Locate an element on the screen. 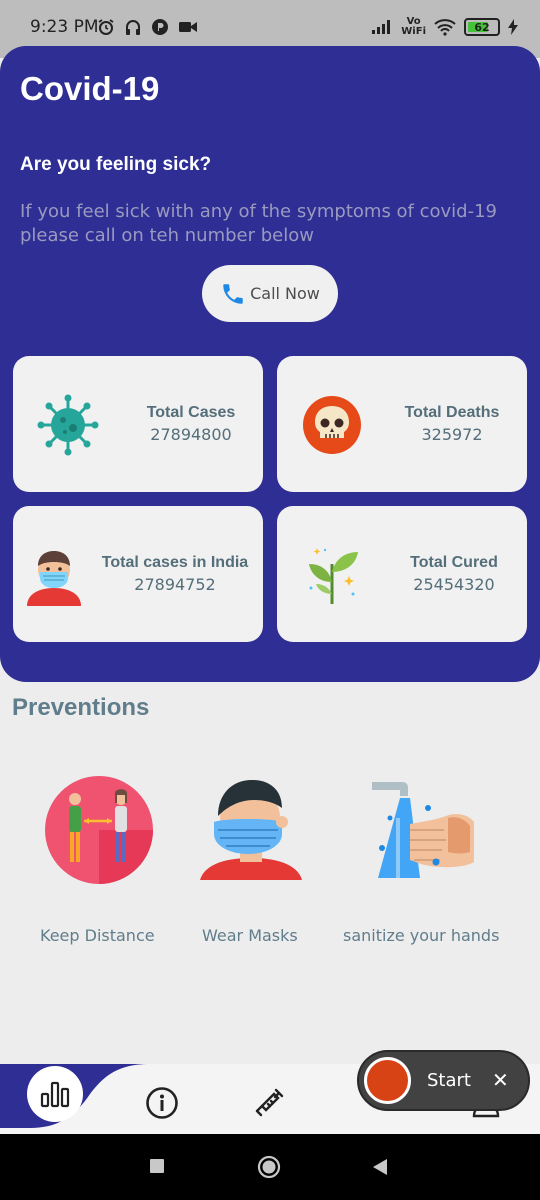  skull-icon is located at coordinates (332, 425).